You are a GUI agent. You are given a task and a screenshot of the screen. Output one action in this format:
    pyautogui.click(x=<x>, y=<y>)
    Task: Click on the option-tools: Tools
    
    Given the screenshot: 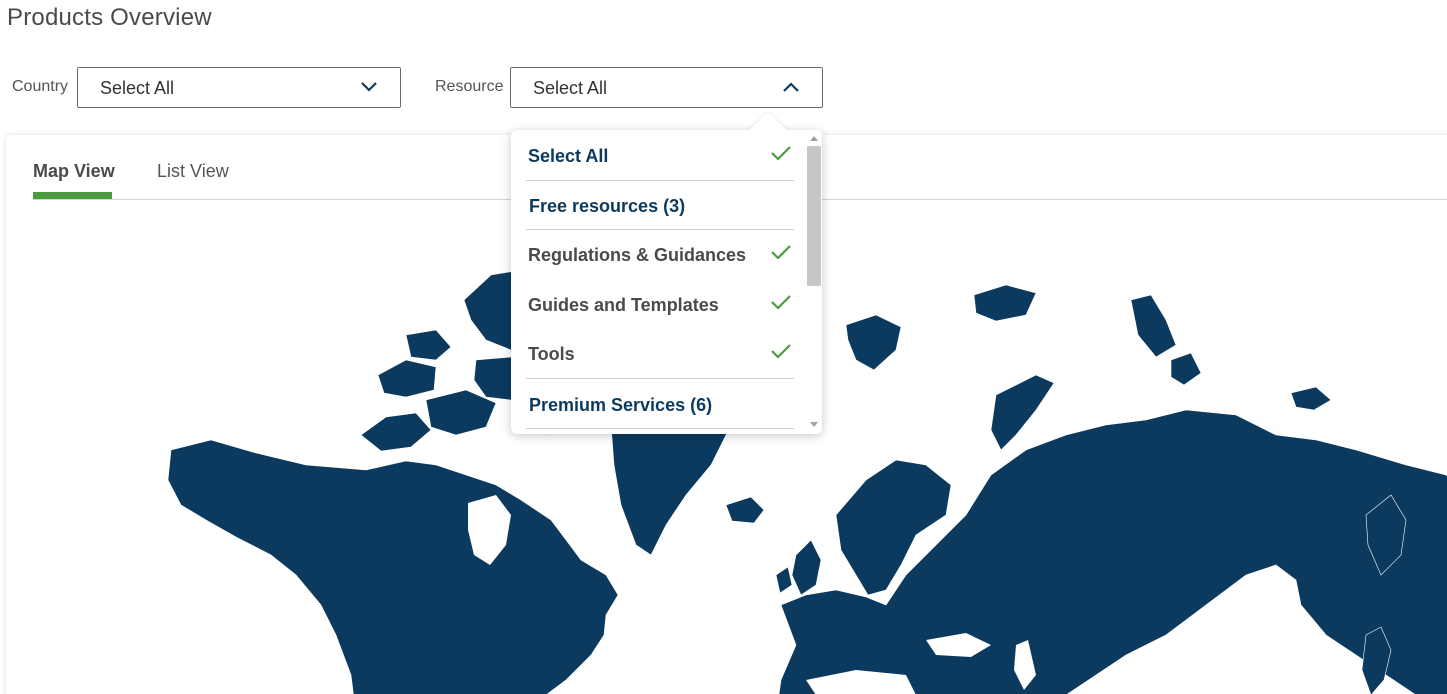 What is the action you would take?
    pyautogui.click(x=661, y=354)
    